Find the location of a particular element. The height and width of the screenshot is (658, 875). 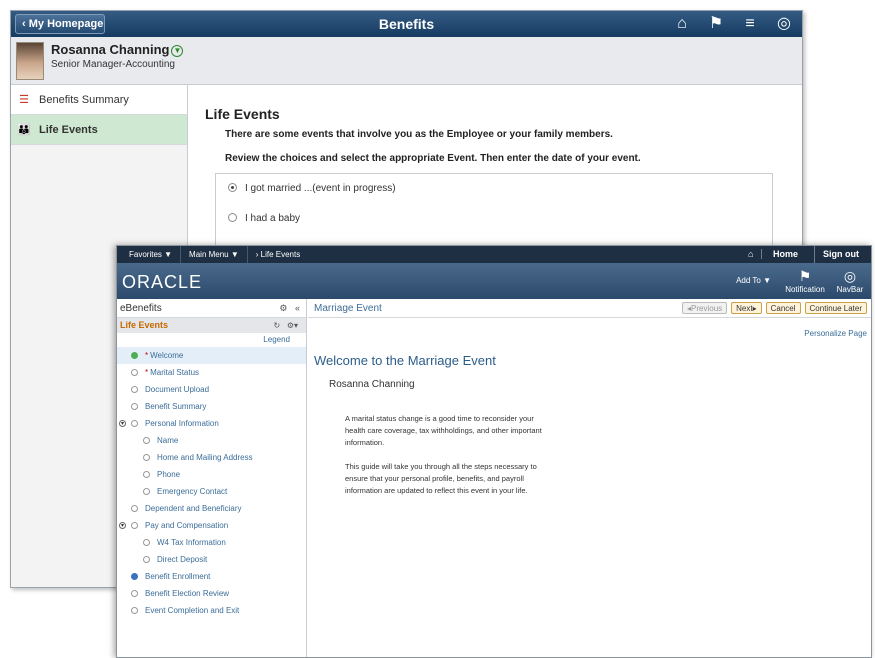

step-label-text: Name is located at coordinates (168, 440).